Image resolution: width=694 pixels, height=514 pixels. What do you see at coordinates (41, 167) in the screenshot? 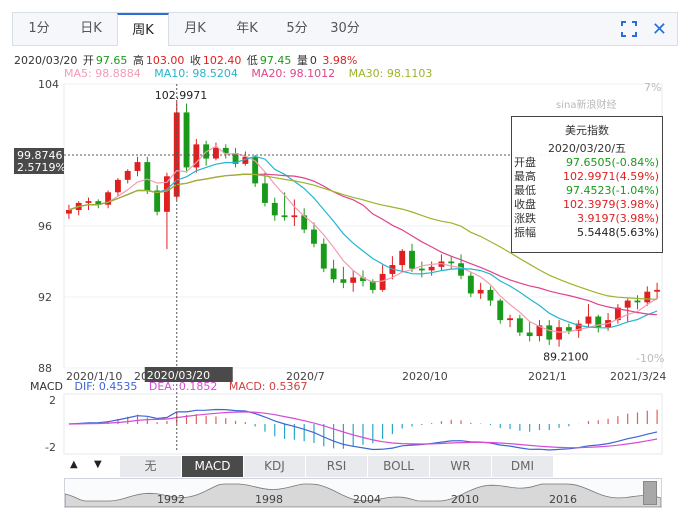
I see `crosshair-pct-label: 2.5719%` at bounding box center [41, 167].